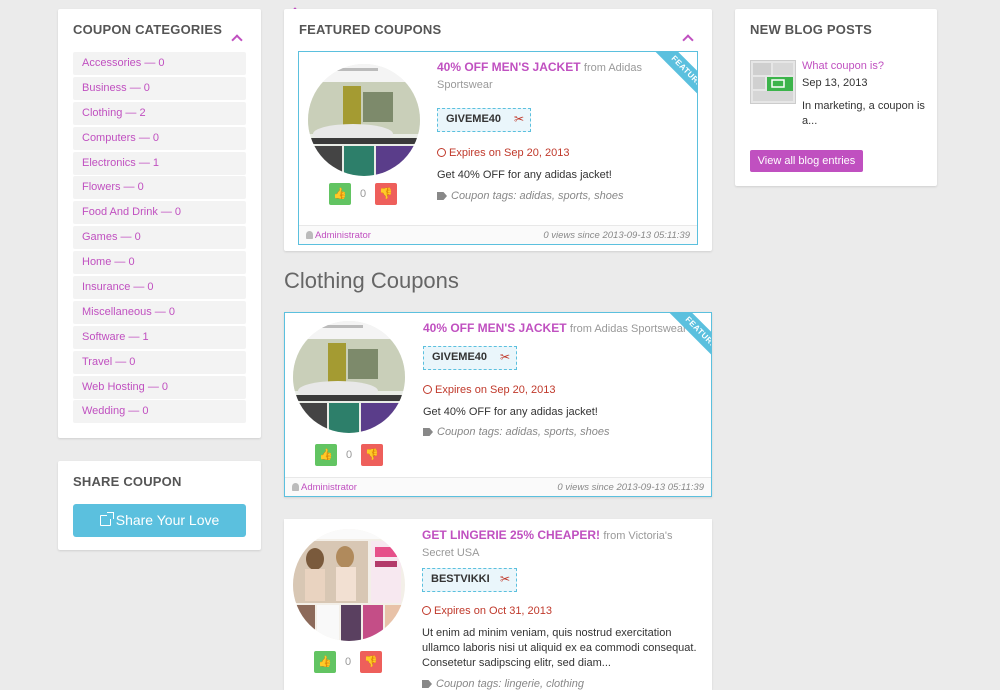  I want to click on coupon-store: from Adidas Sportswear, so click(628, 329).